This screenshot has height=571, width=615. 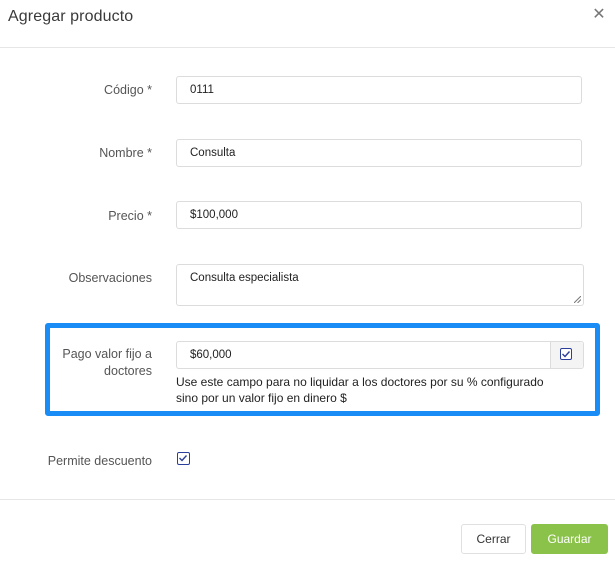 I want to click on help-line2: sino por un valor fijo en dinero $, so click(x=261, y=398).